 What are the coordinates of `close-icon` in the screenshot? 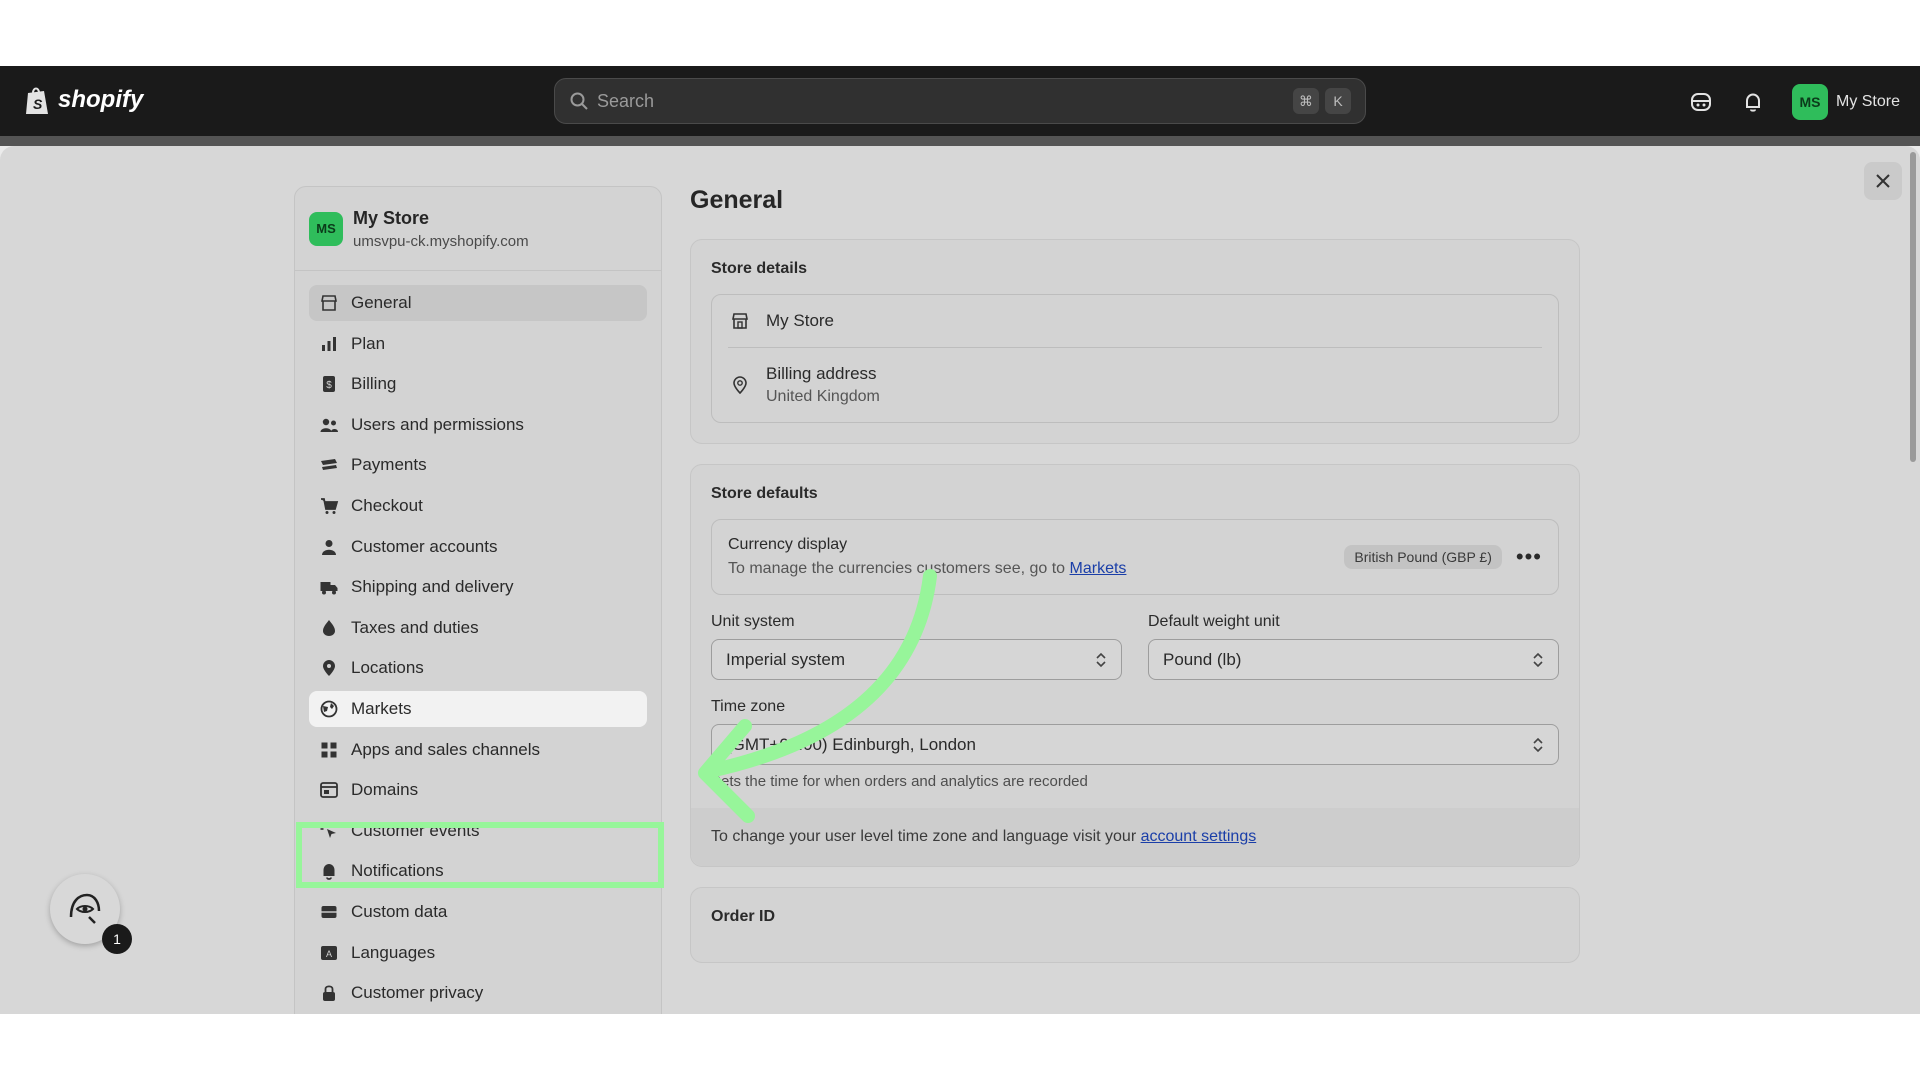 It's located at (1883, 181).